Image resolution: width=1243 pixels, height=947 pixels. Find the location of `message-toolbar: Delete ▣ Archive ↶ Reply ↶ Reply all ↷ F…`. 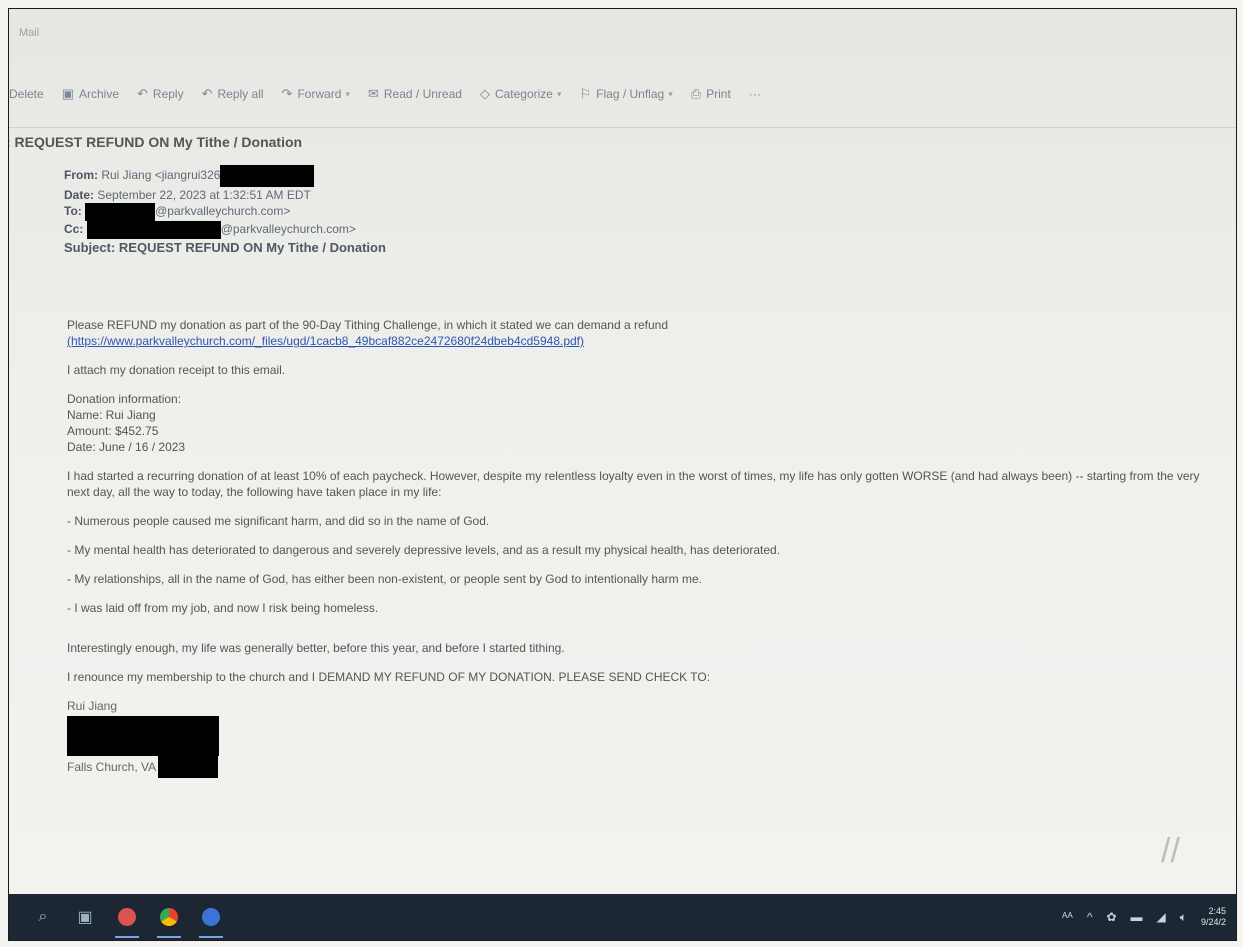

message-toolbar: Delete ▣ Archive ↶ Reply ↶ Reply all ↷ F… is located at coordinates (622, 94).